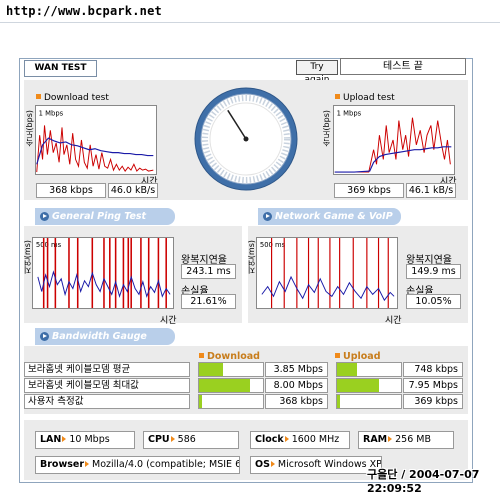 The image size is (500, 495). Describe the element at coordinates (392, 145) in the screenshot. I see `upload-series-red` at that location.